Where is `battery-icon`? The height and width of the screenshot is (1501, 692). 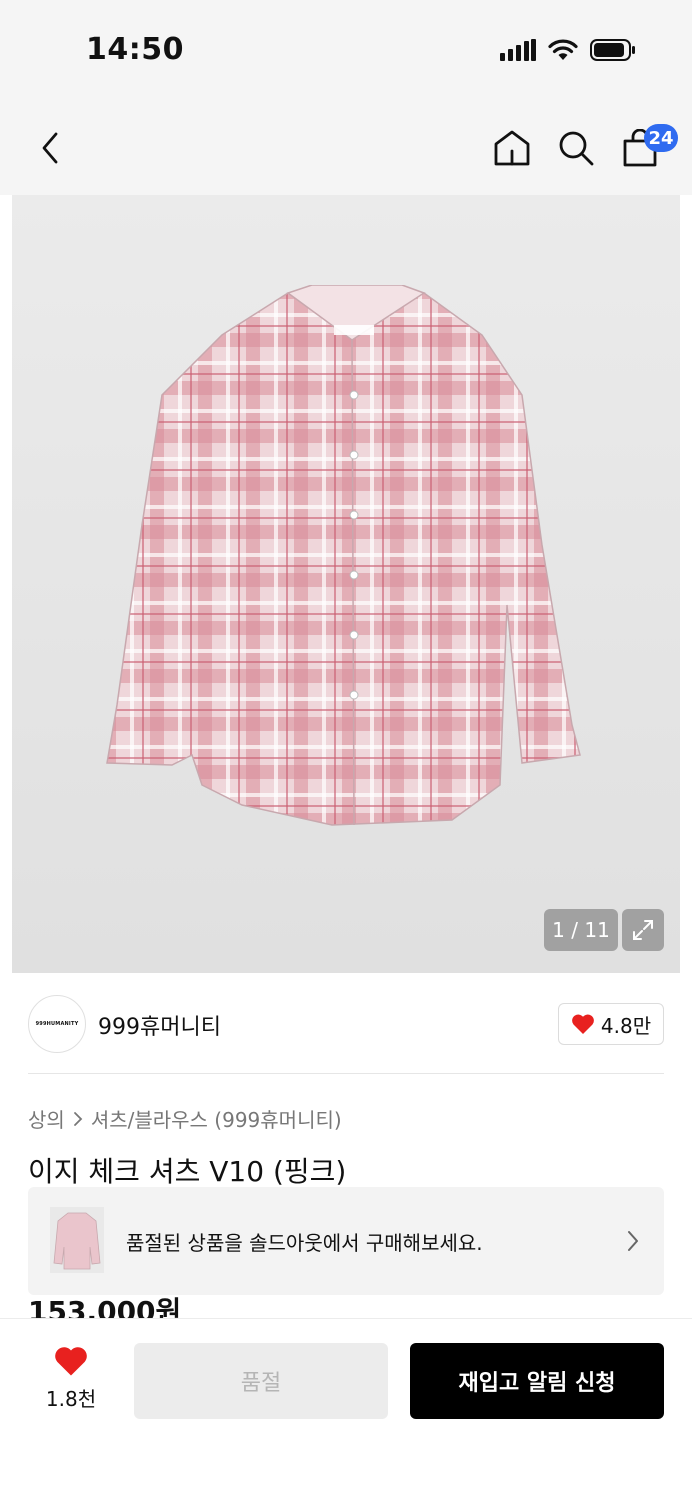
battery-icon is located at coordinates (612, 50).